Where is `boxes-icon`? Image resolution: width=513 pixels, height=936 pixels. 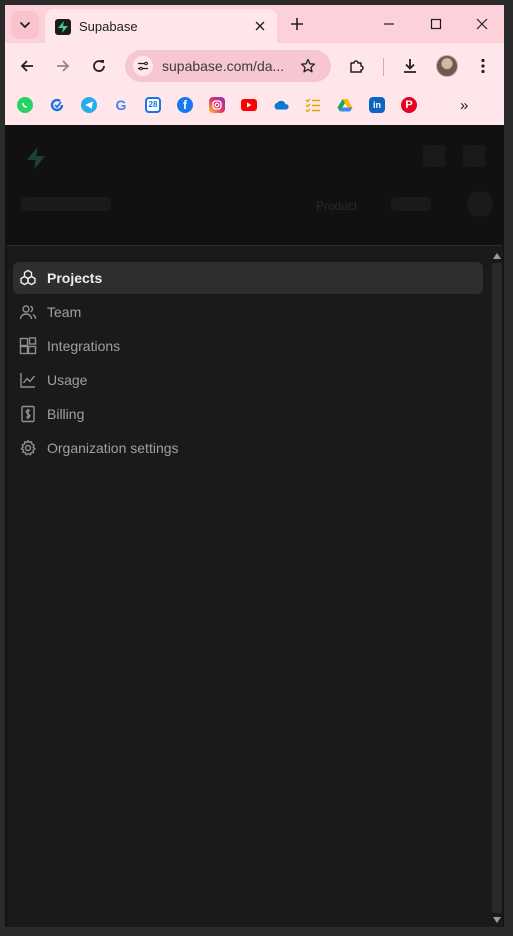
boxes-icon is located at coordinates (28, 278).